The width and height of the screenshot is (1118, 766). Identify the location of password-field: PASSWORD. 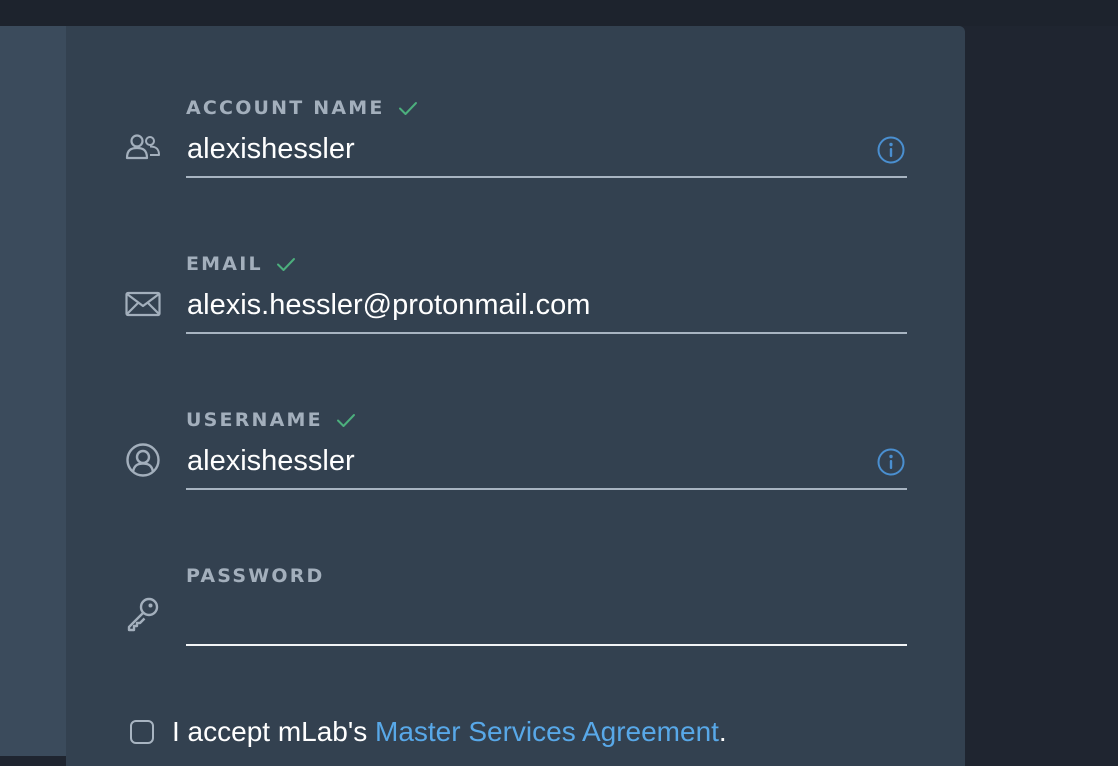
(515, 623).